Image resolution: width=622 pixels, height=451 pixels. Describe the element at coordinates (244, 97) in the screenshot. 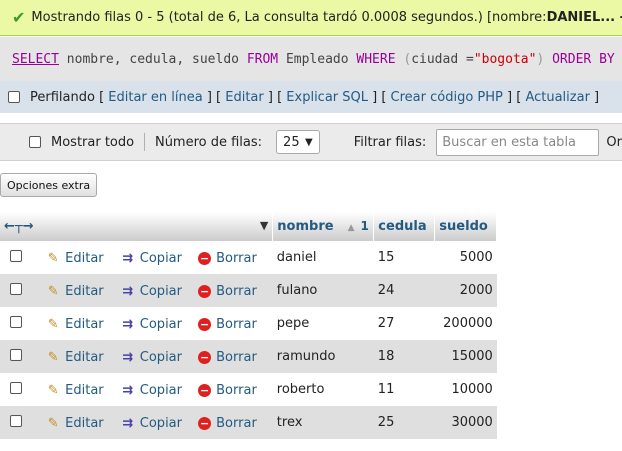

I see `edit-link: Editar` at that location.